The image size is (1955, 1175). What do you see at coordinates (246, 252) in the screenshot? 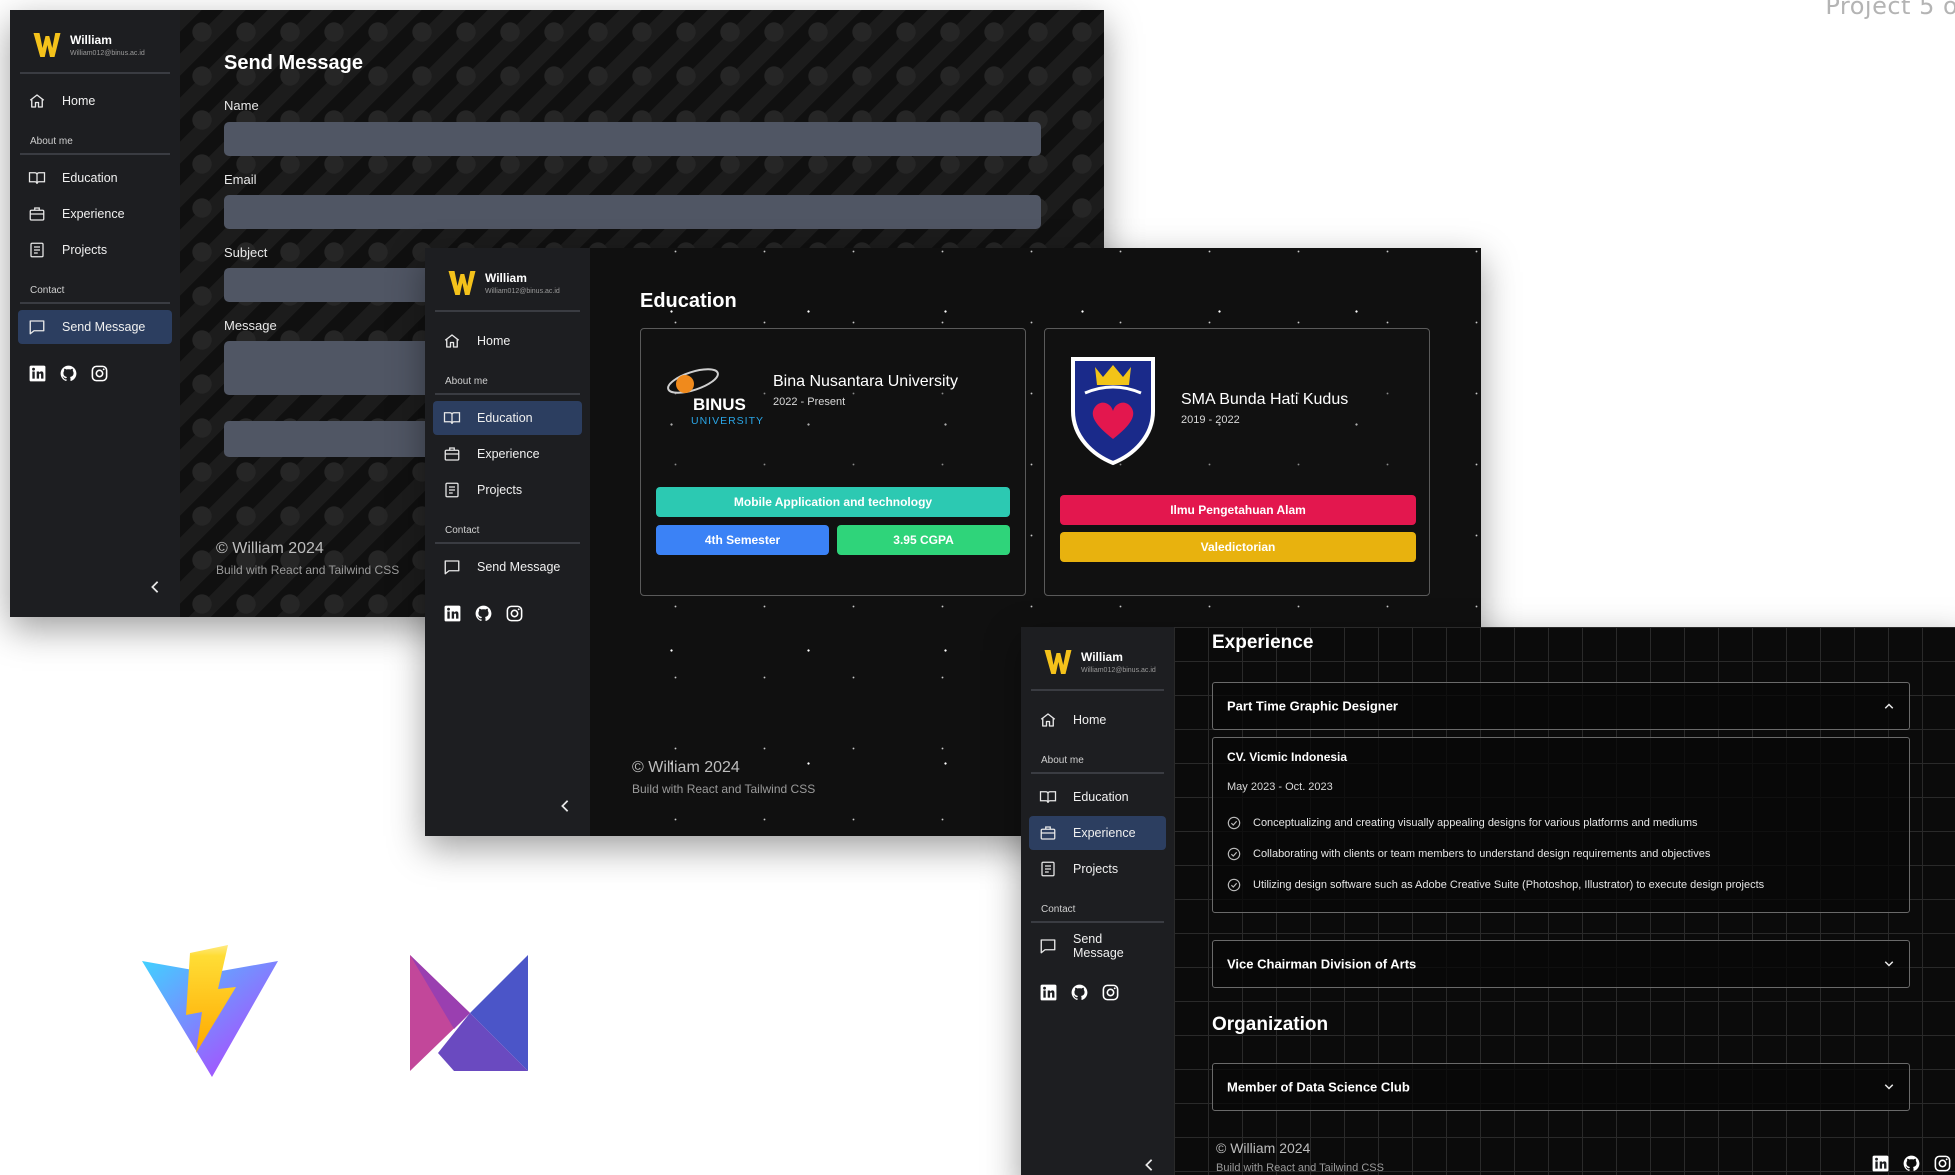
I see `subject-label: Subject` at bounding box center [246, 252].